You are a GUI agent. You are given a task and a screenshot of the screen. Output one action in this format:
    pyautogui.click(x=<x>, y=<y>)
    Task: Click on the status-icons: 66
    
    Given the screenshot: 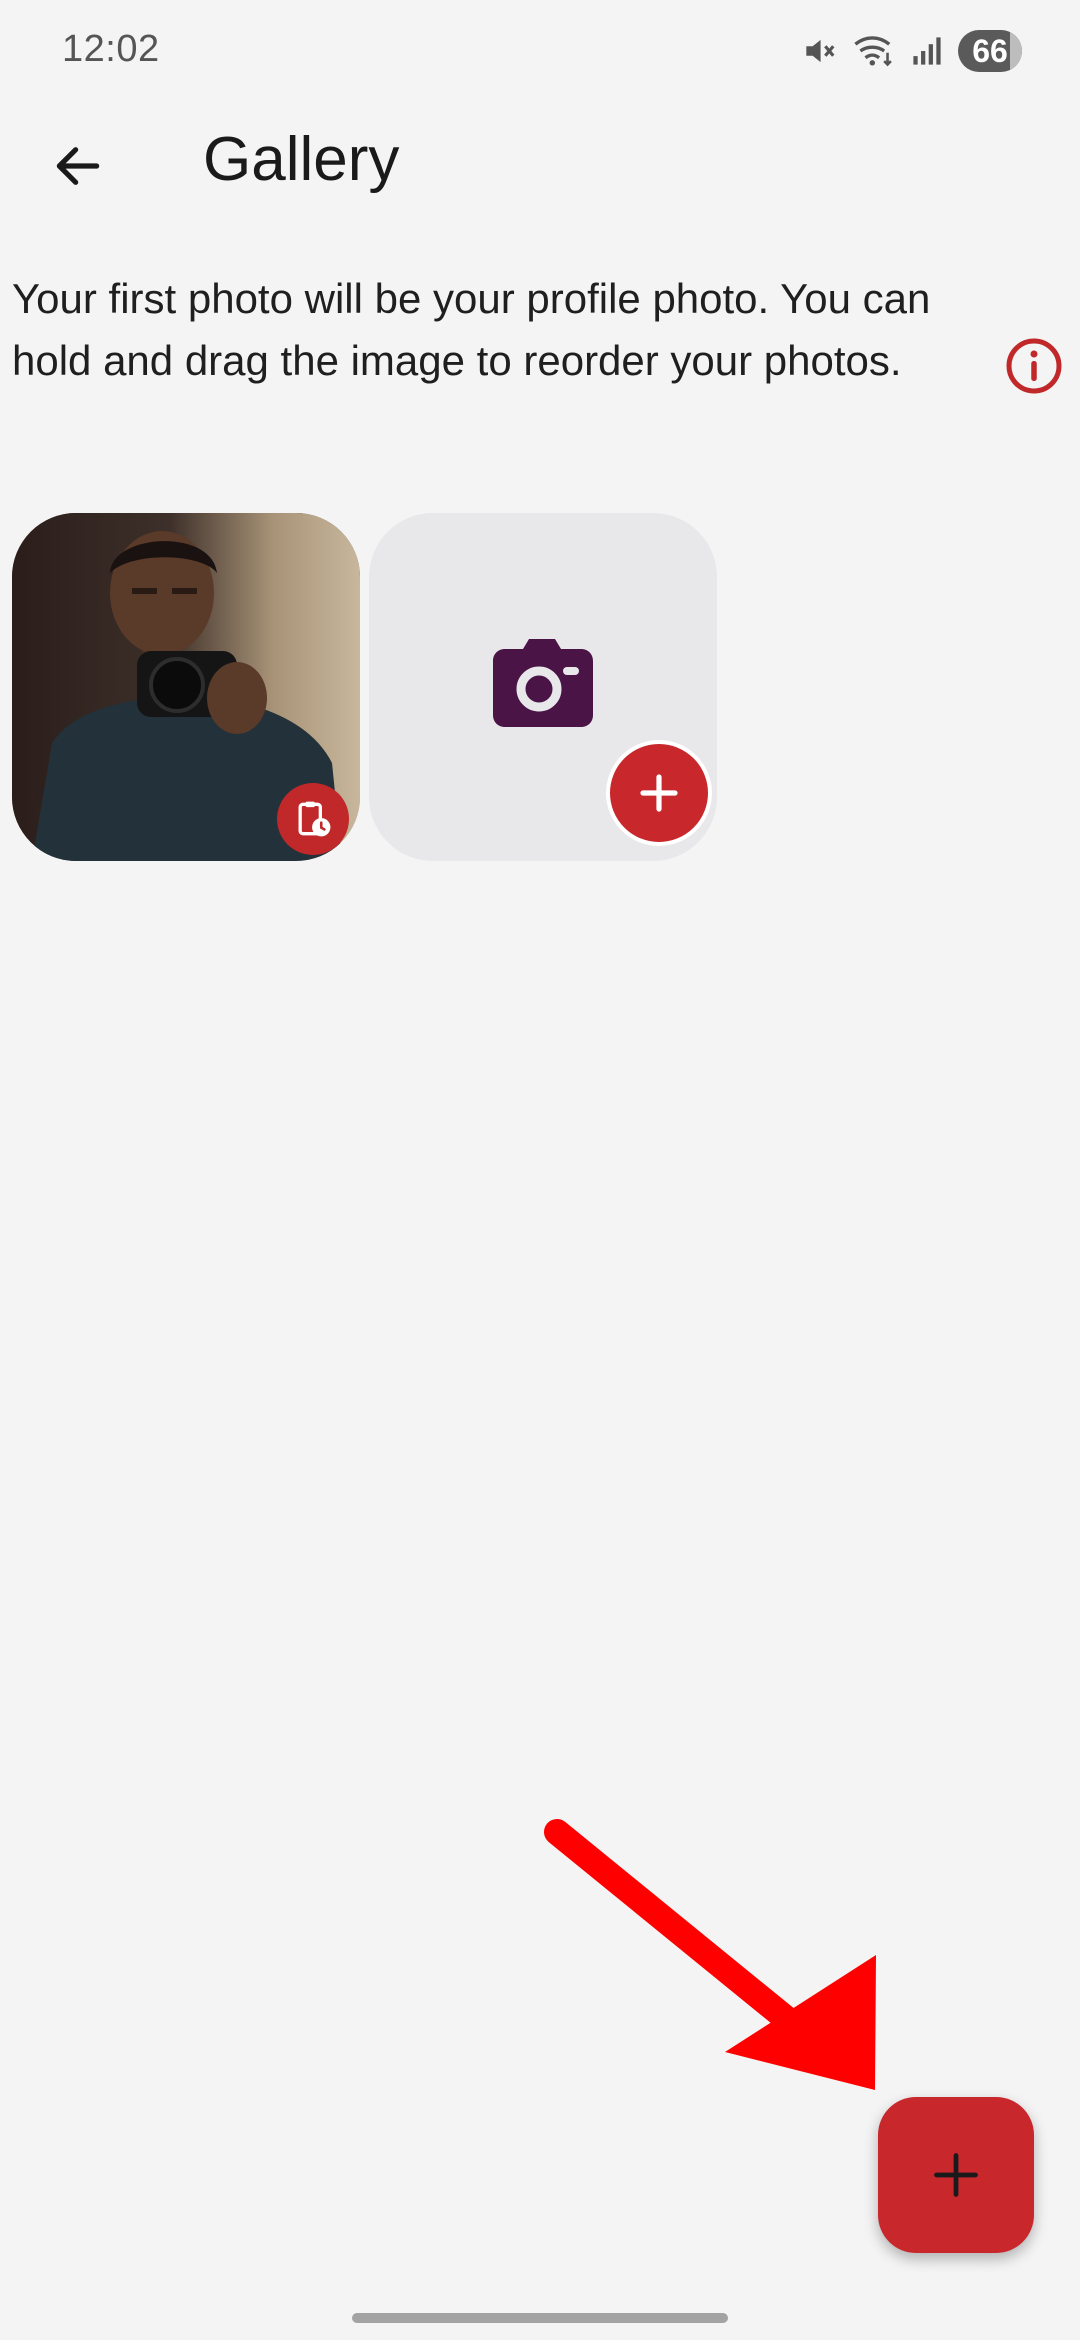 What is the action you would take?
    pyautogui.click(x=911, y=51)
    